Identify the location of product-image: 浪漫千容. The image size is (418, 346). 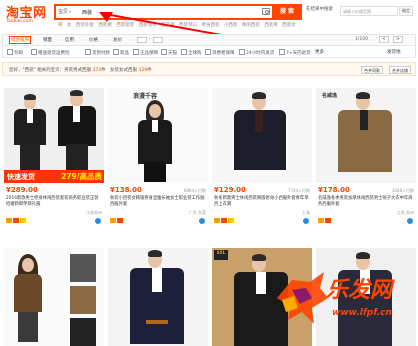
(158, 135).